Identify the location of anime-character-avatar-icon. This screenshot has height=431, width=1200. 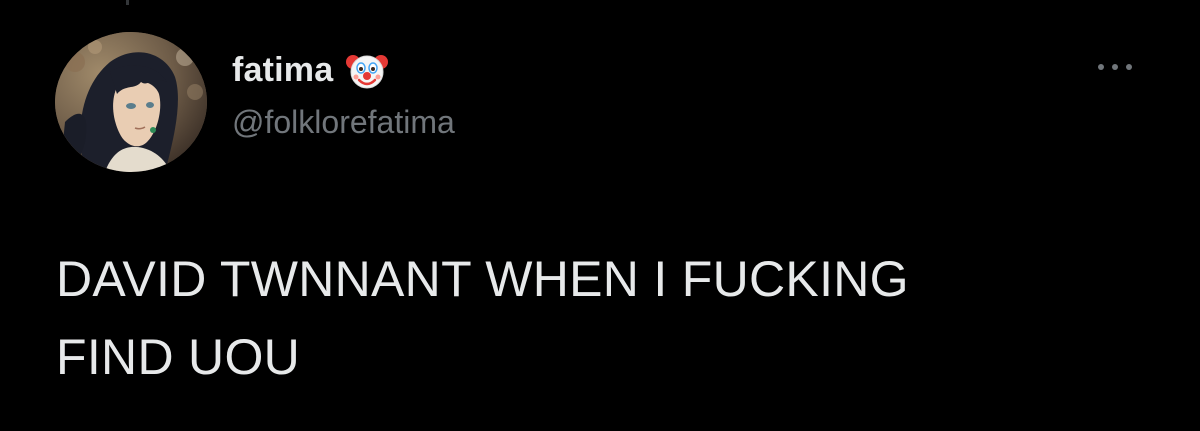
(131, 102).